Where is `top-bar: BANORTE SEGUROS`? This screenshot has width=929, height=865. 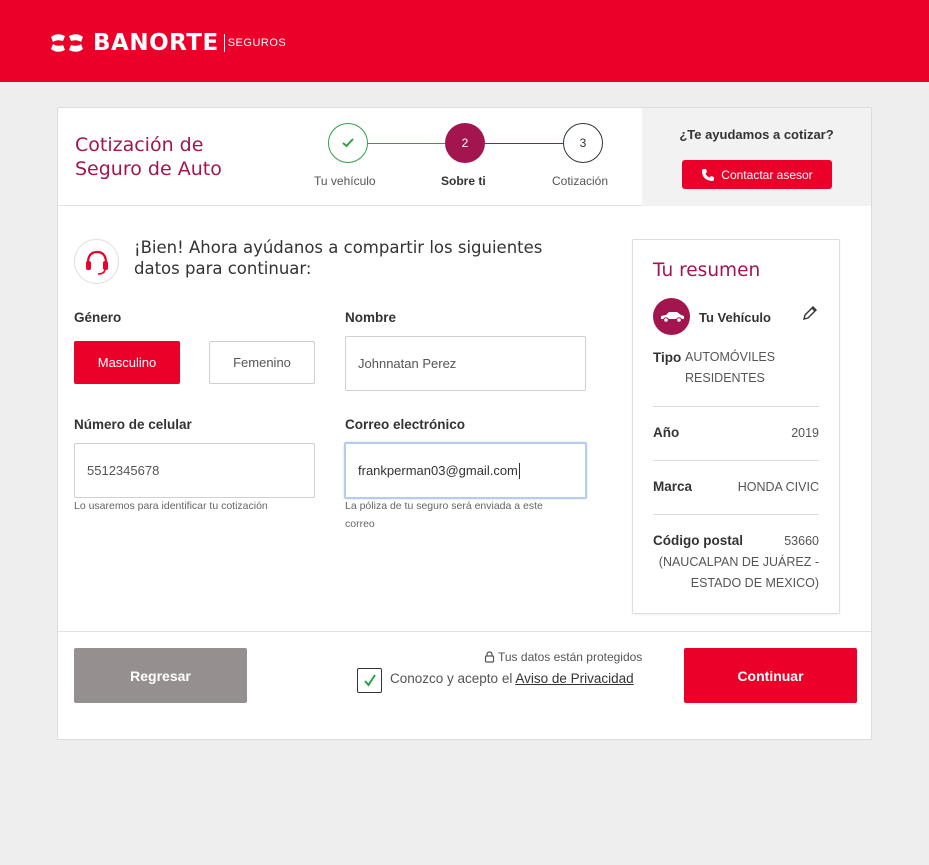
top-bar: BANORTE SEGUROS is located at coordinates (464, 41).